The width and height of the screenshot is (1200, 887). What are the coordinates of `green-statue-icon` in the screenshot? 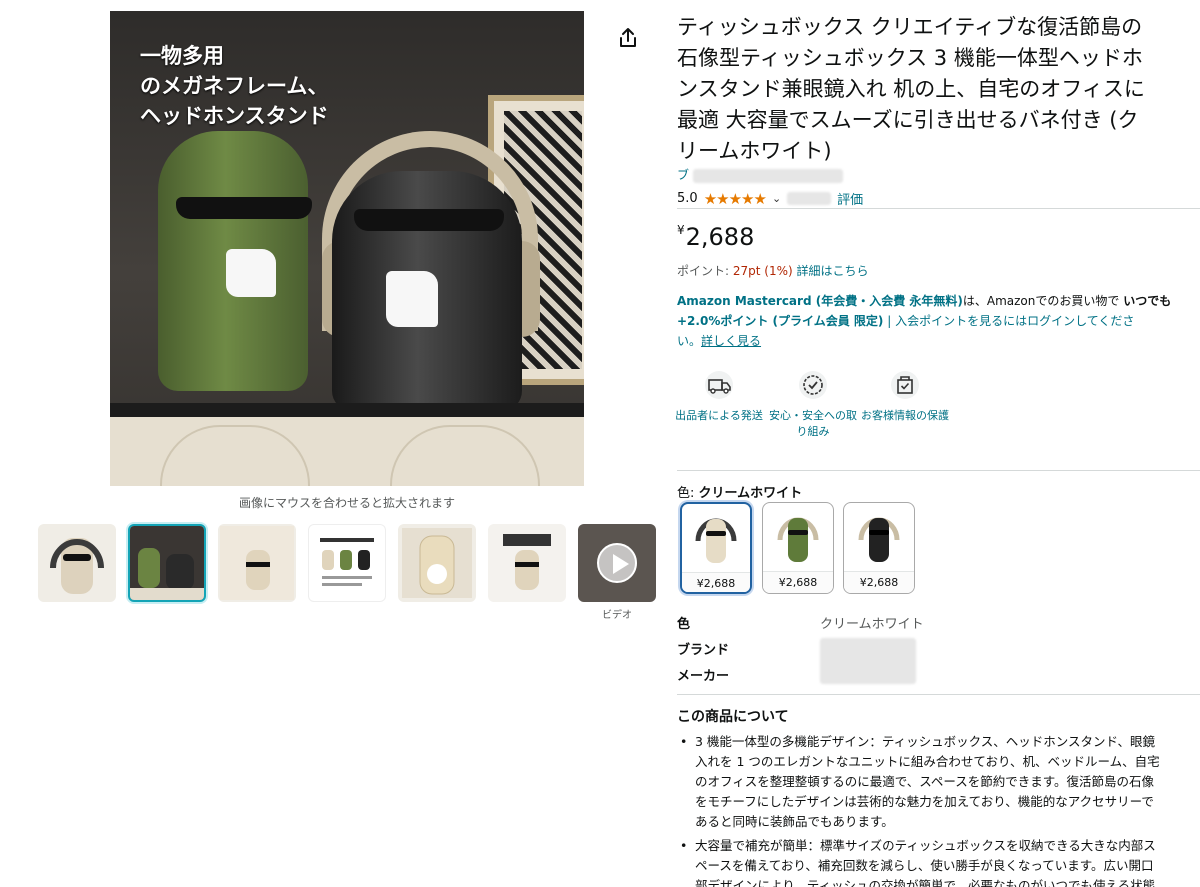 It's located at (798, 539).